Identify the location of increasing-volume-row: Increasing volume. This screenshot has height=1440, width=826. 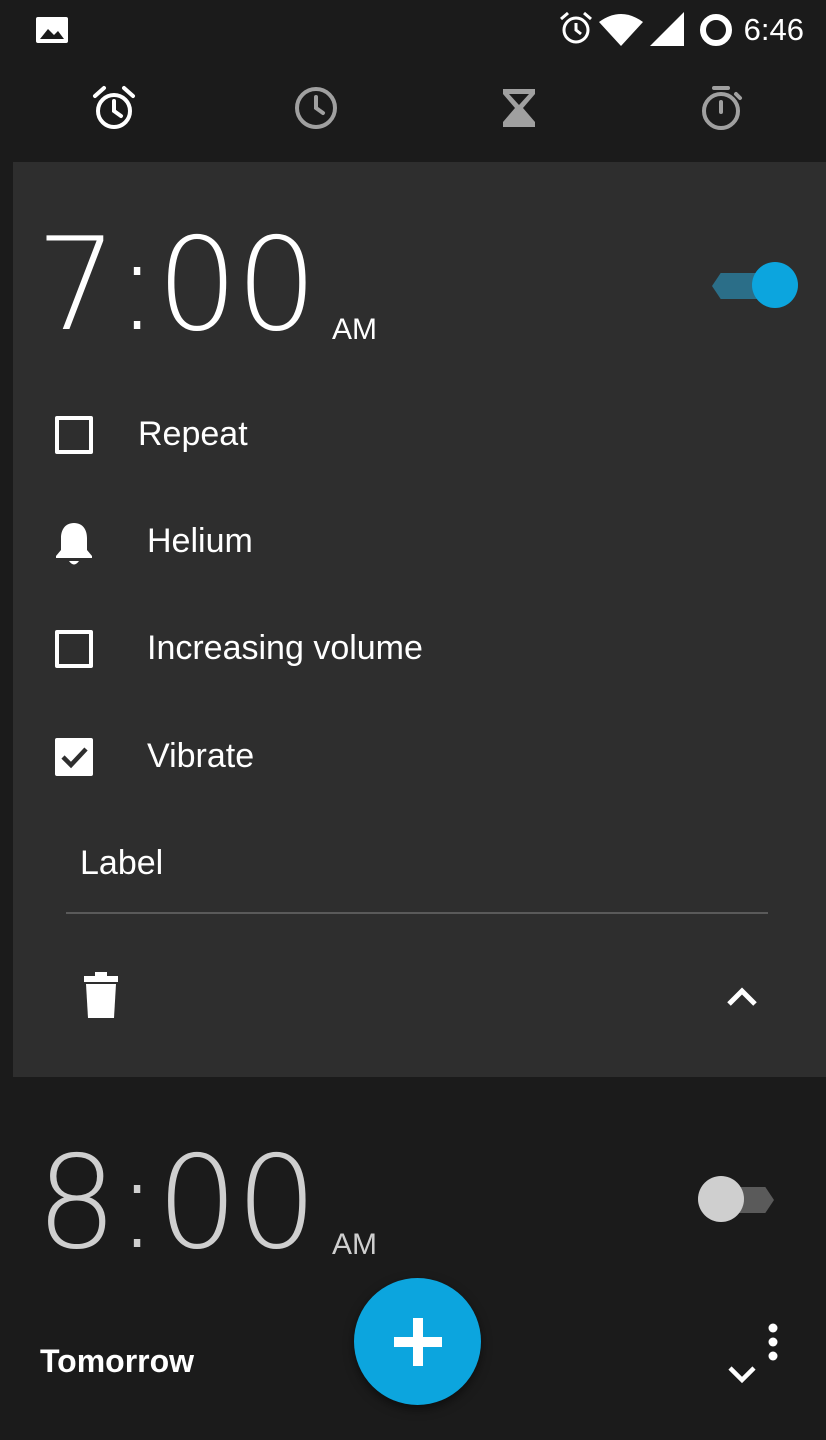
(419, 649).